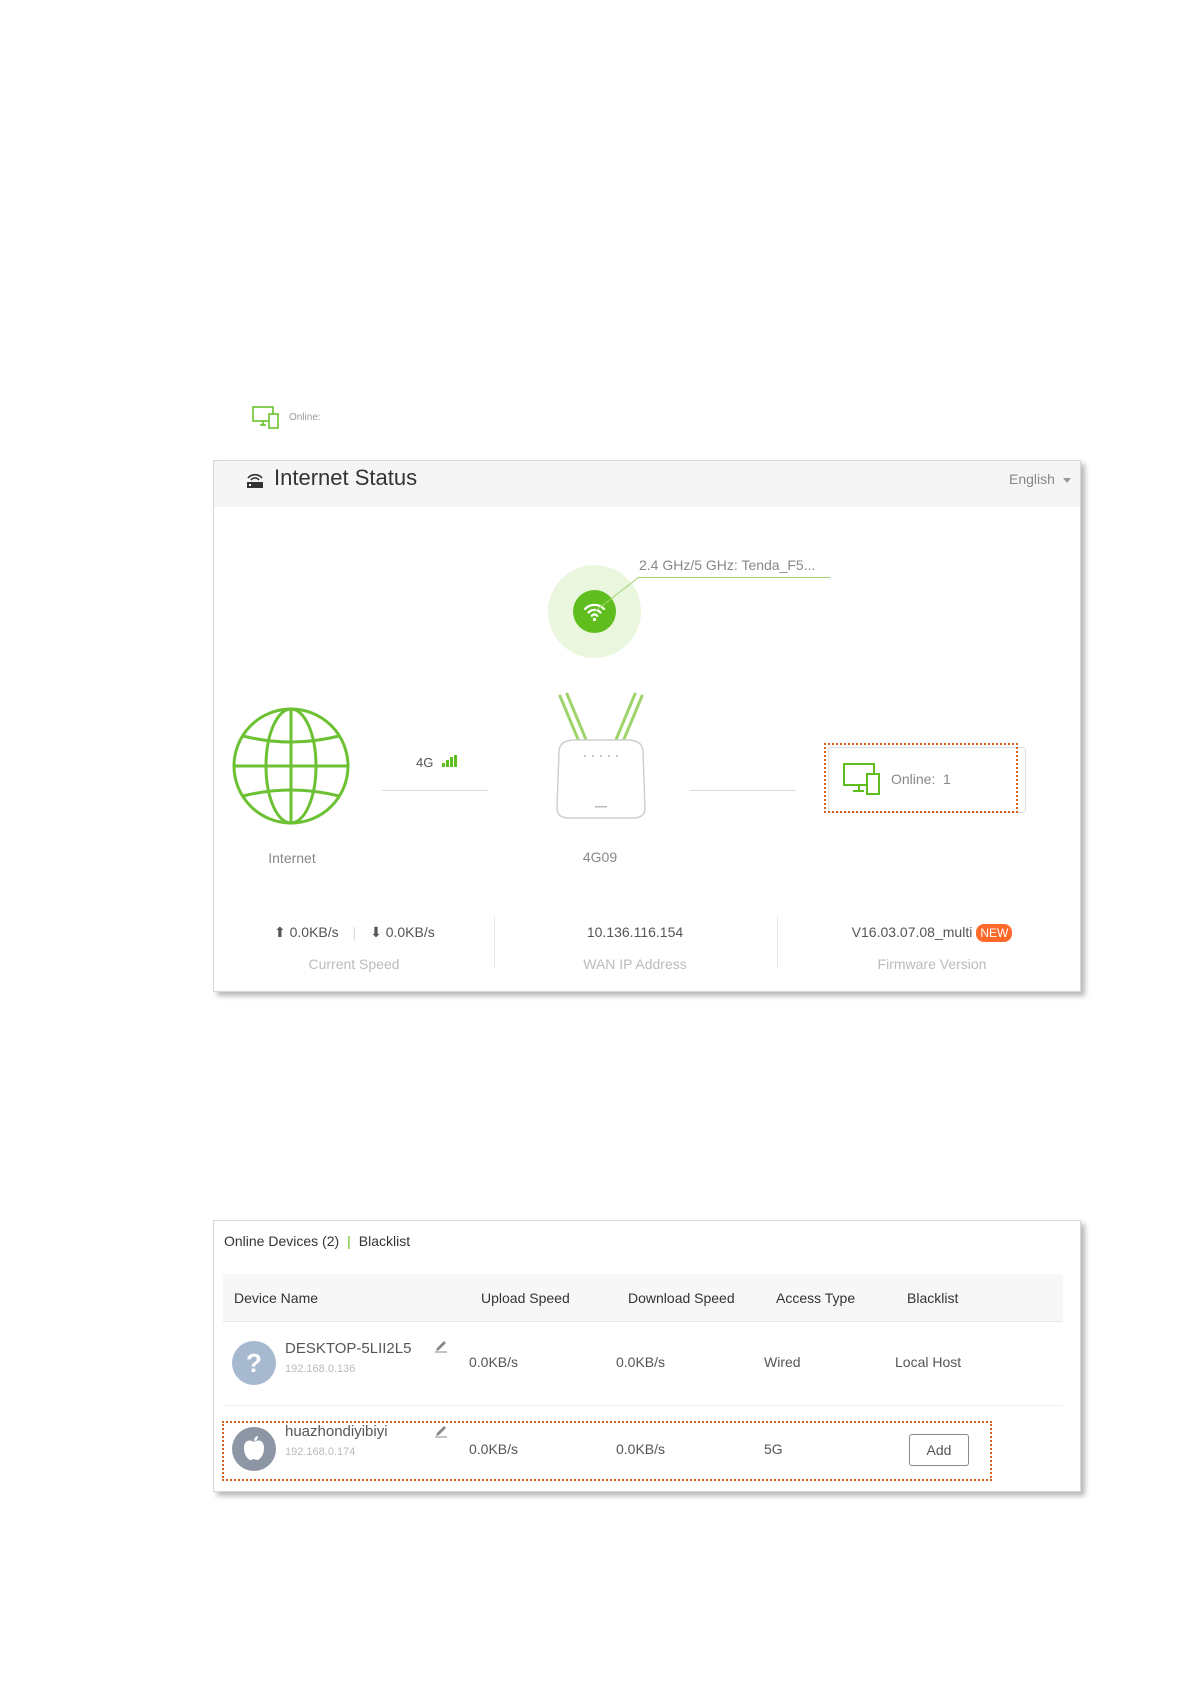  I want to click on row-divider, so click(643, 1405).